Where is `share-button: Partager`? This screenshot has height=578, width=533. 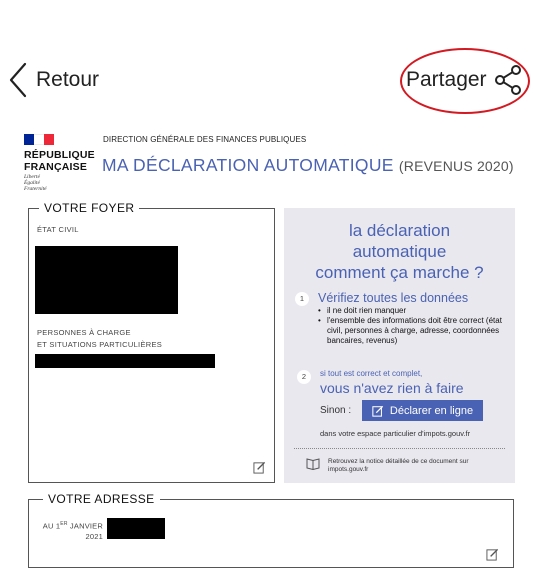
share-button: Partager is located at coordinates (465, 81).